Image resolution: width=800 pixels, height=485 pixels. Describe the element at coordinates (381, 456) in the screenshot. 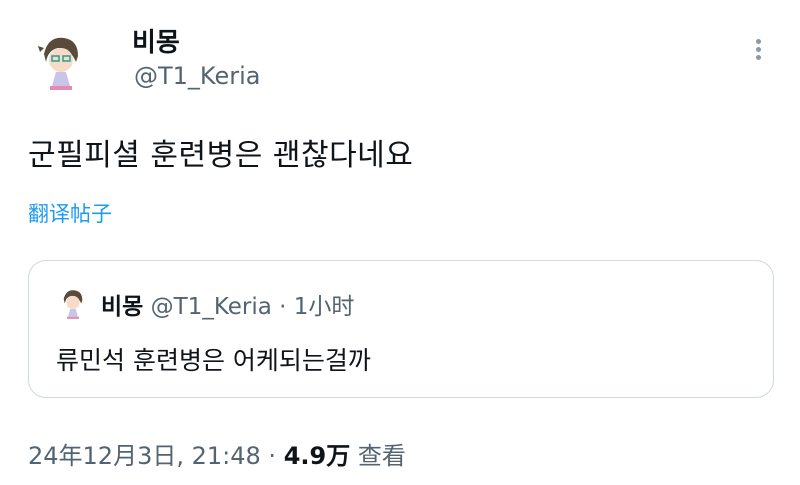

I see `views-label: 查看` at that location.